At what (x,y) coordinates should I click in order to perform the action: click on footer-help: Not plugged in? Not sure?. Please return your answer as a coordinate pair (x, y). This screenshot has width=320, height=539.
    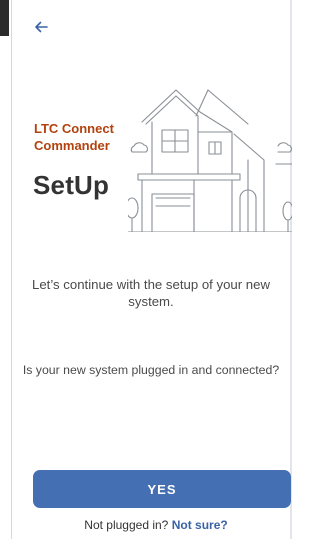
    Looking at the image, I should click on (156, 525).